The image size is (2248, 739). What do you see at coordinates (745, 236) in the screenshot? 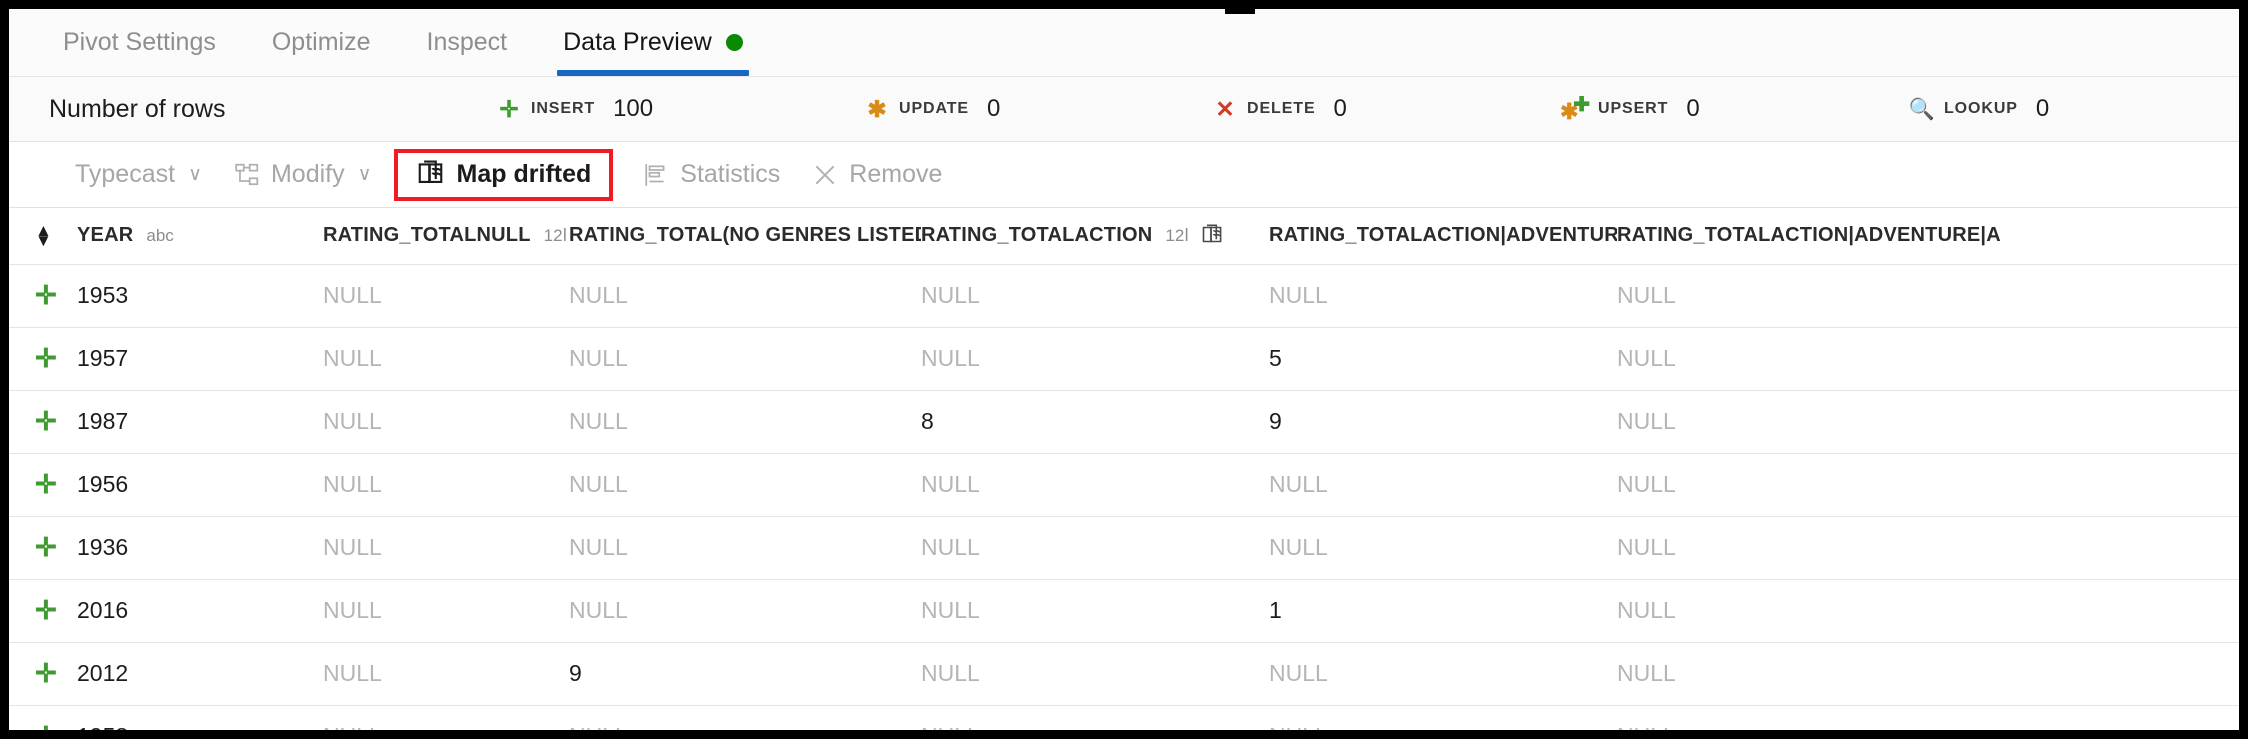
I see `column-header-rating-total-no-genres: RATING_TOTAL(NO GENRES LISTED)` at bounding box center [745, 236].